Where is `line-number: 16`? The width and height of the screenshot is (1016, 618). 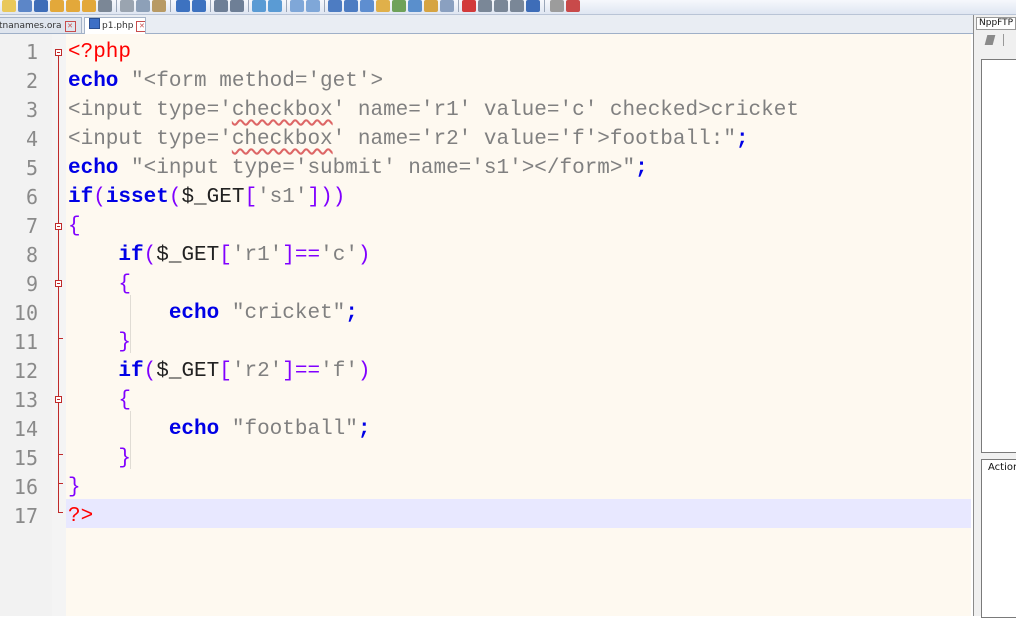 line-number: 16 is located at coordinates (25, 487).